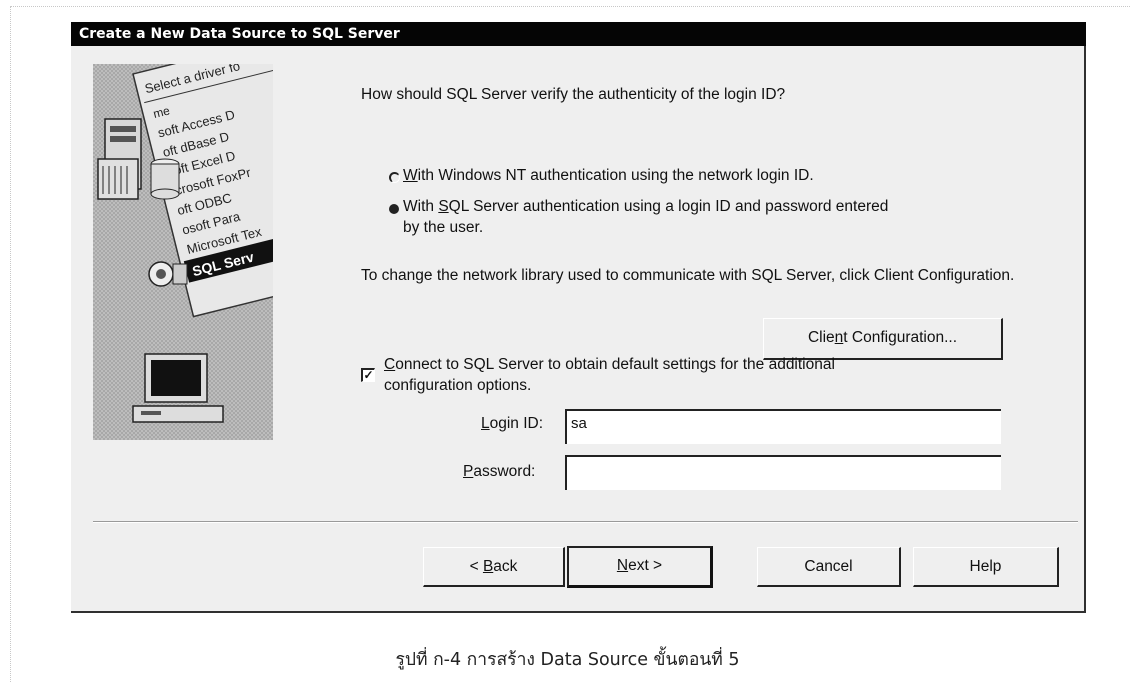 This screenshot has height=687, width=1135. I want to click on dialog-separator, so click(585, 522).